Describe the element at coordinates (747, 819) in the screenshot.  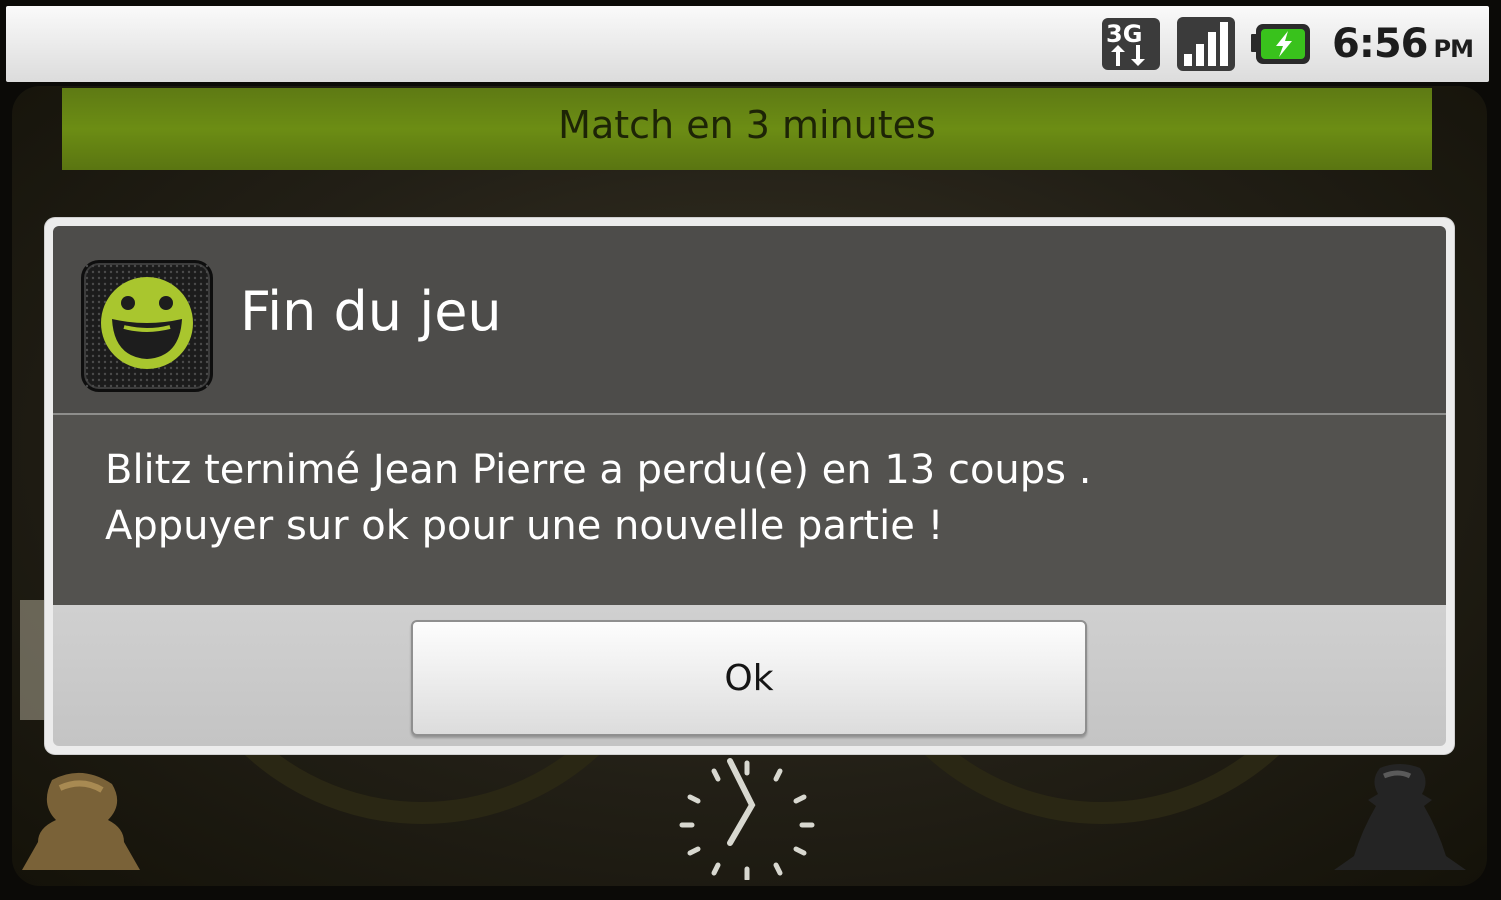
I see `clock-face-icon` at that location.